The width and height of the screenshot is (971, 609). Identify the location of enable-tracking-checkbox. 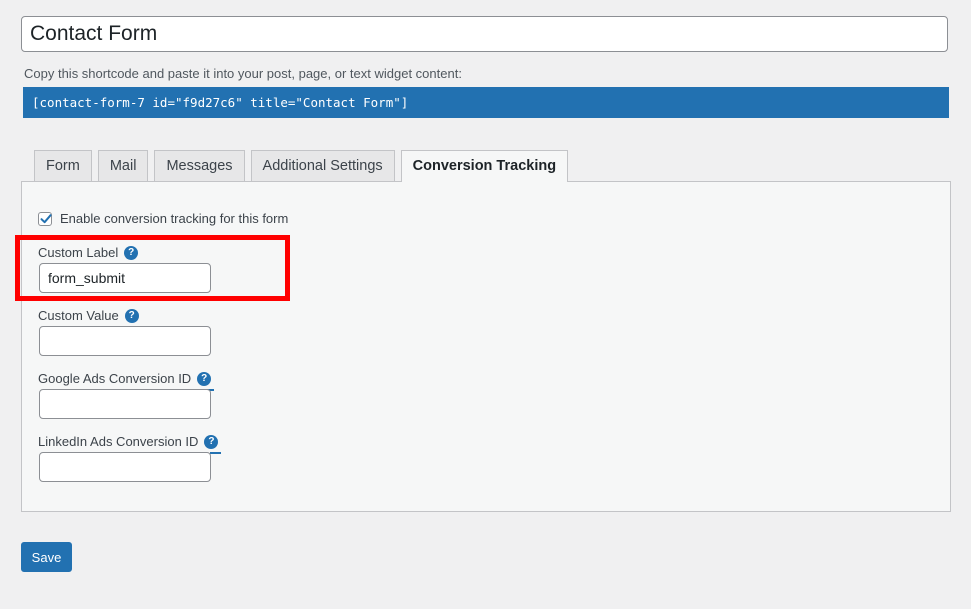
(45, 218).